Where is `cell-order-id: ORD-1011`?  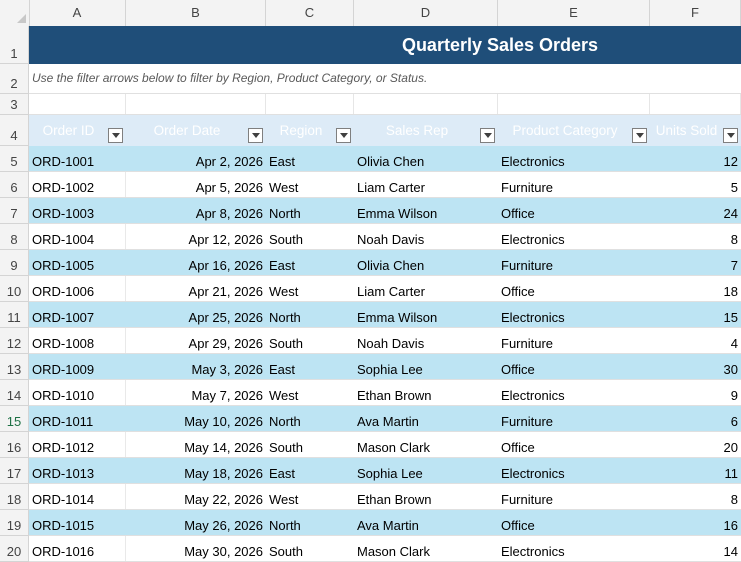 cell-order-id: ORD-1011 is located at coordinates (77, 418).